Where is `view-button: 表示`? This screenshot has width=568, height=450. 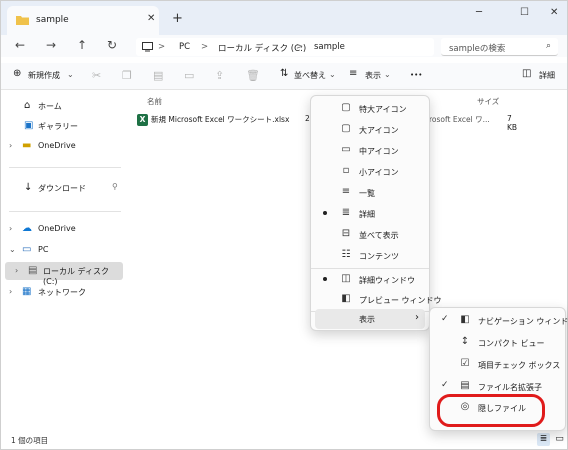 view-button: 表示 is located at coordinates (373, 75).